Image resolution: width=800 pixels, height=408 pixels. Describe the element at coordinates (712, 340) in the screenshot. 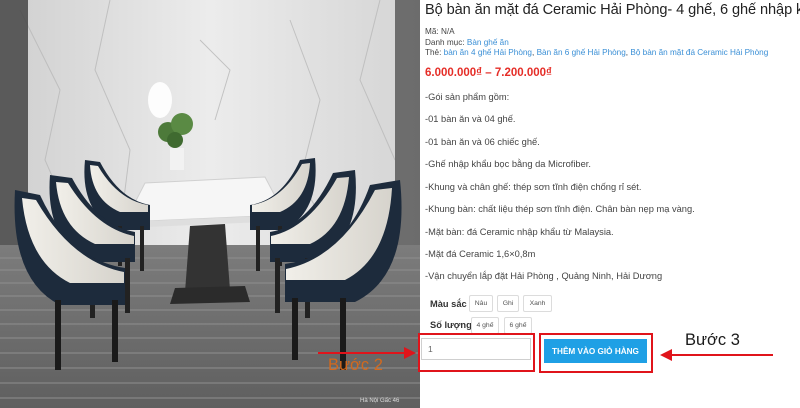

I see `step3-label: Bước 3` at that location.